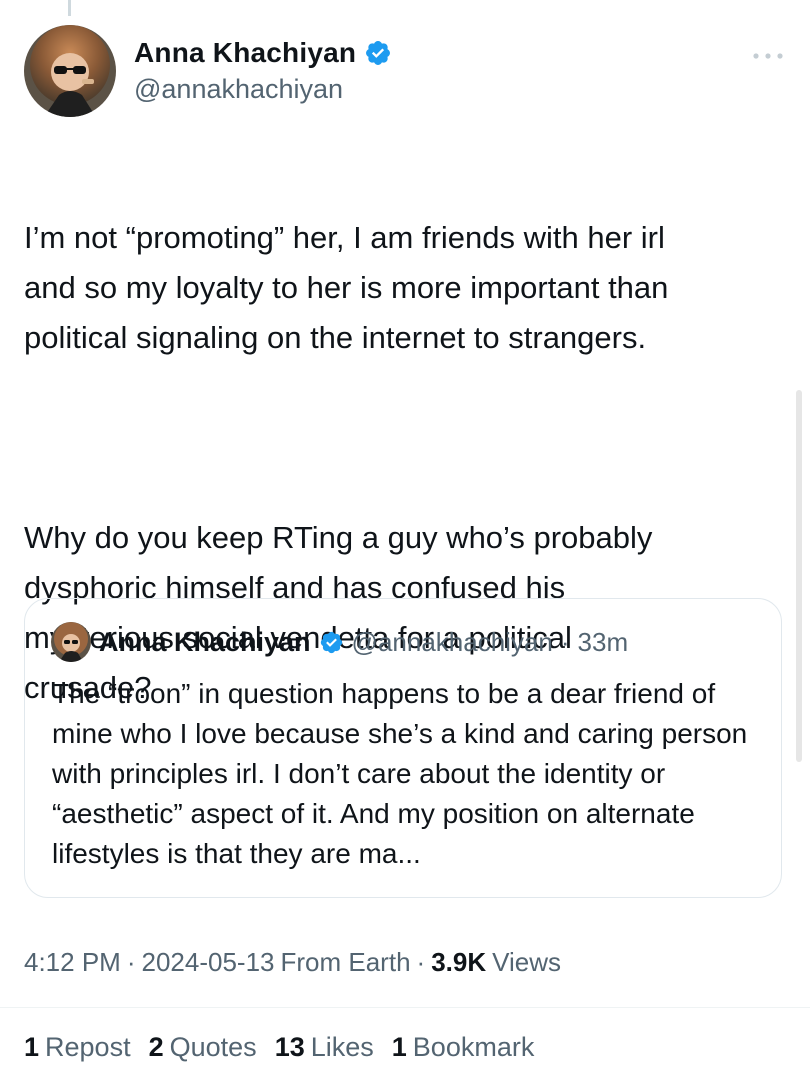 The image size is (810, 1087). I want to click on verified-badge-icon, so click(378, 53).